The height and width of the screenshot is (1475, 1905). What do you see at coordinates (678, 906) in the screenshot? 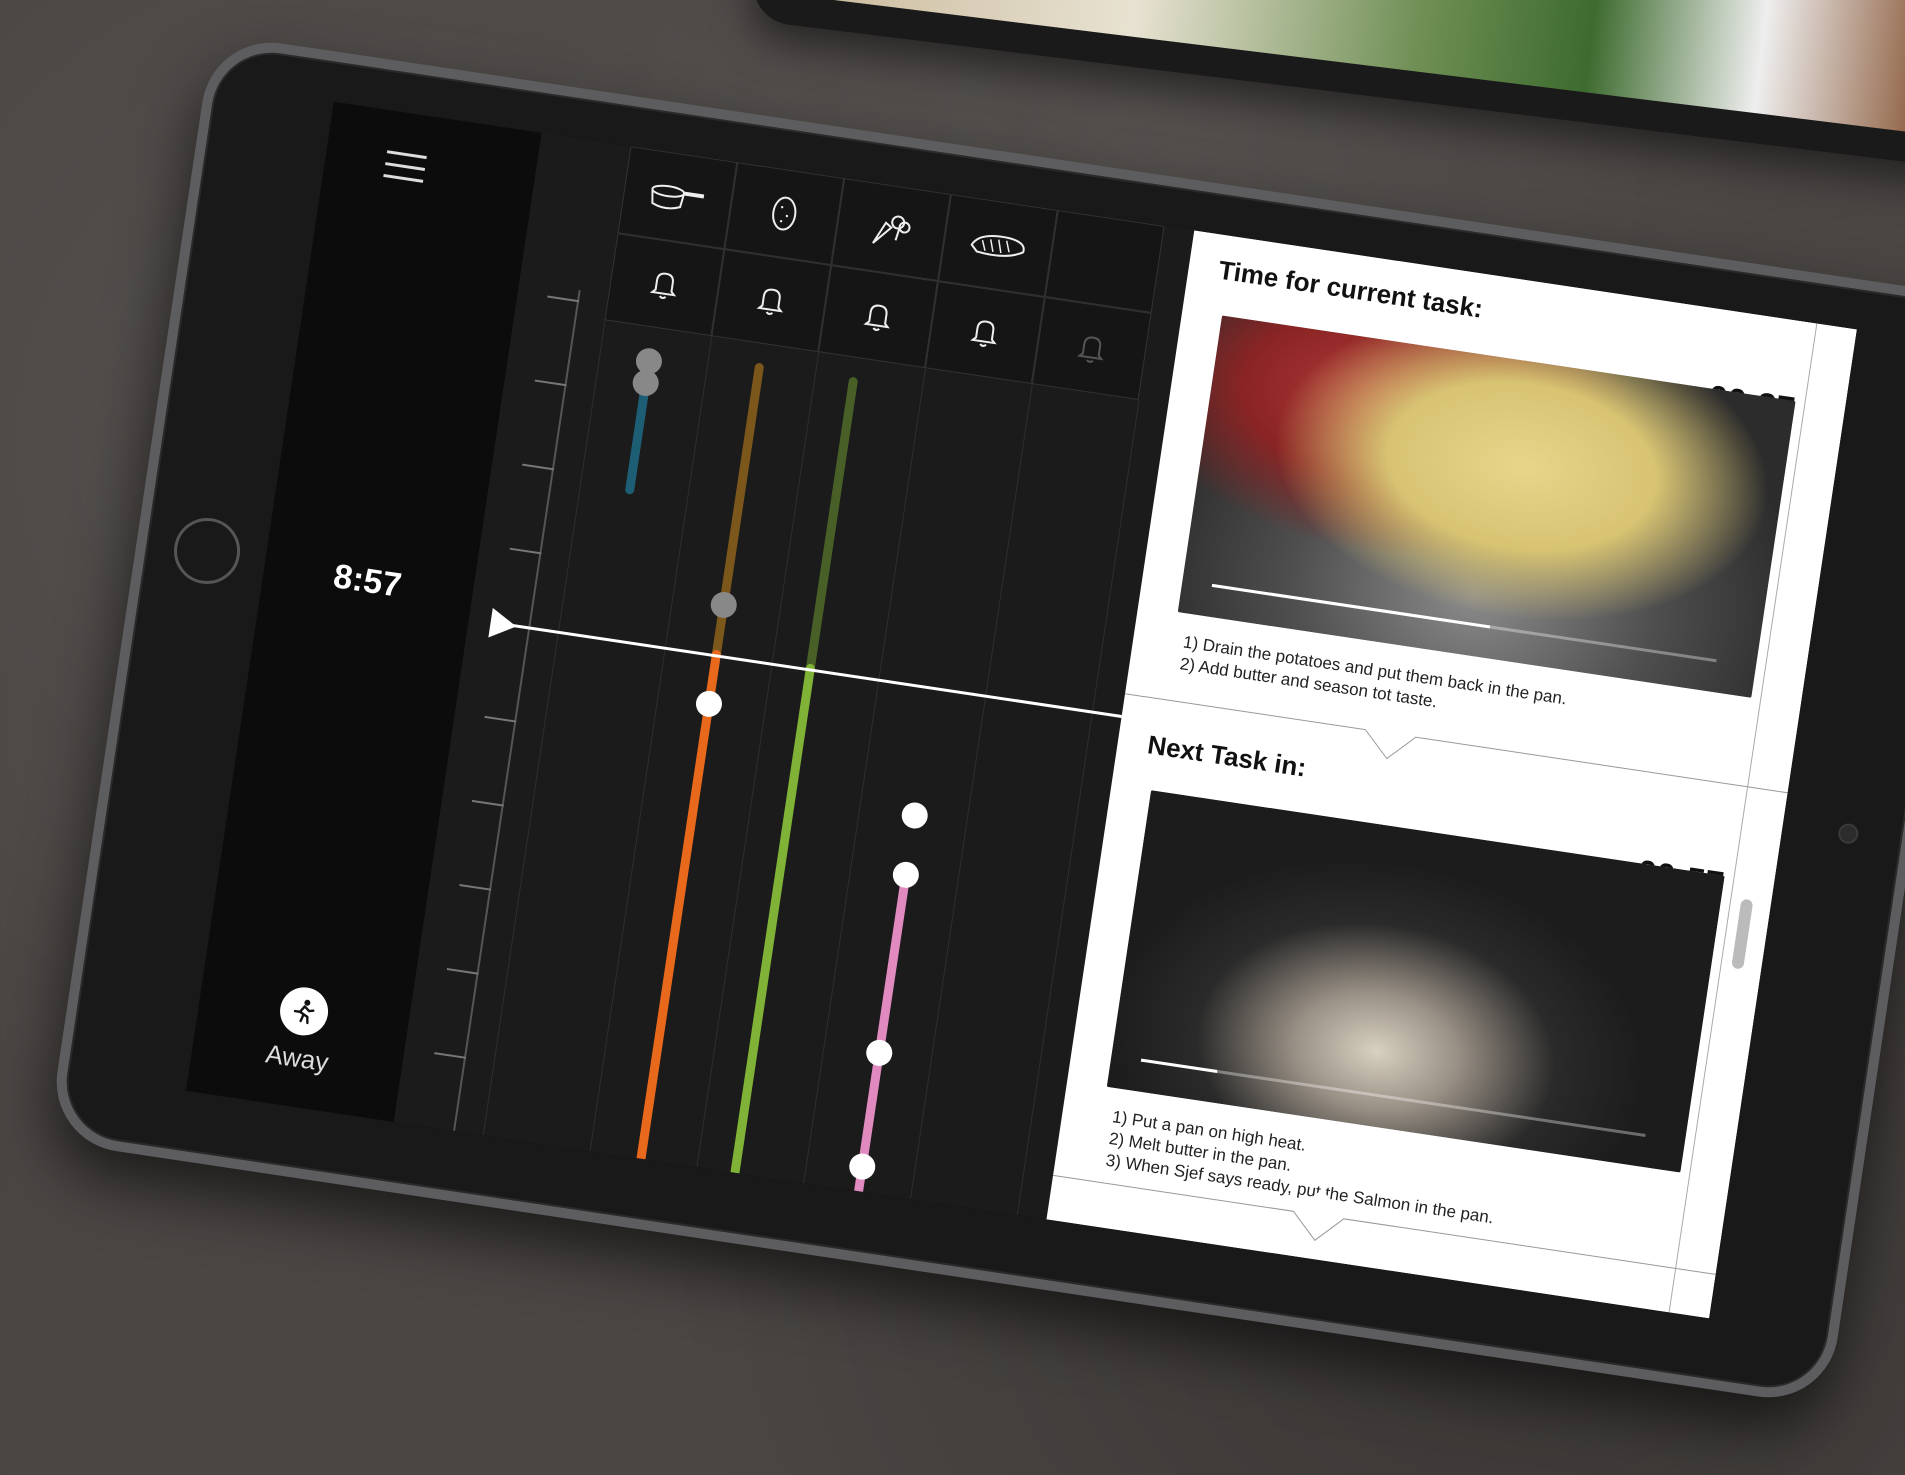
I see `track-potato` at bounding box center [678, 906].